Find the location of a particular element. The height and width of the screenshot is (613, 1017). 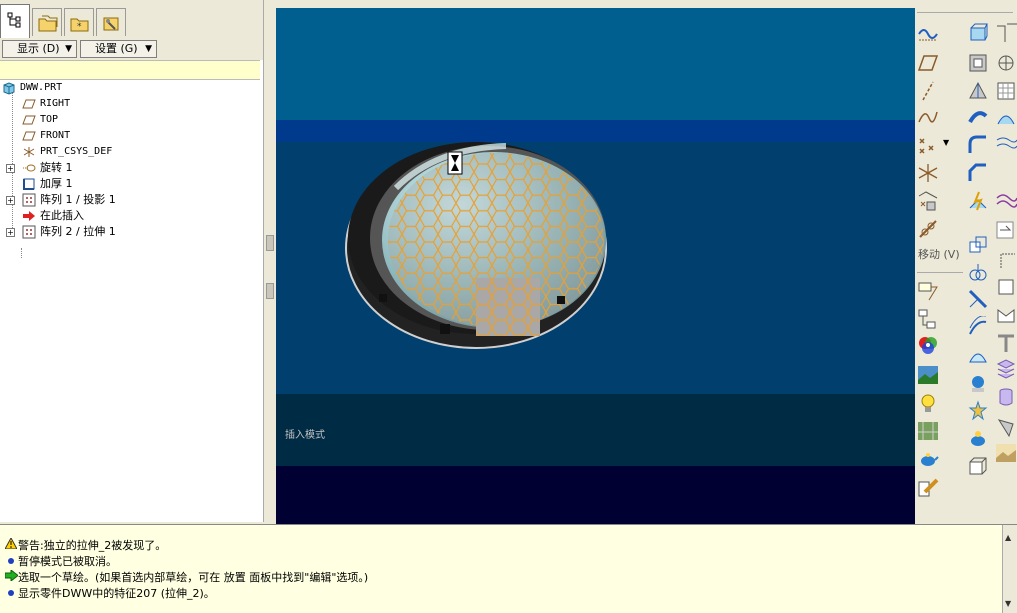

frame-icon is located at coordinates (1006, 287).